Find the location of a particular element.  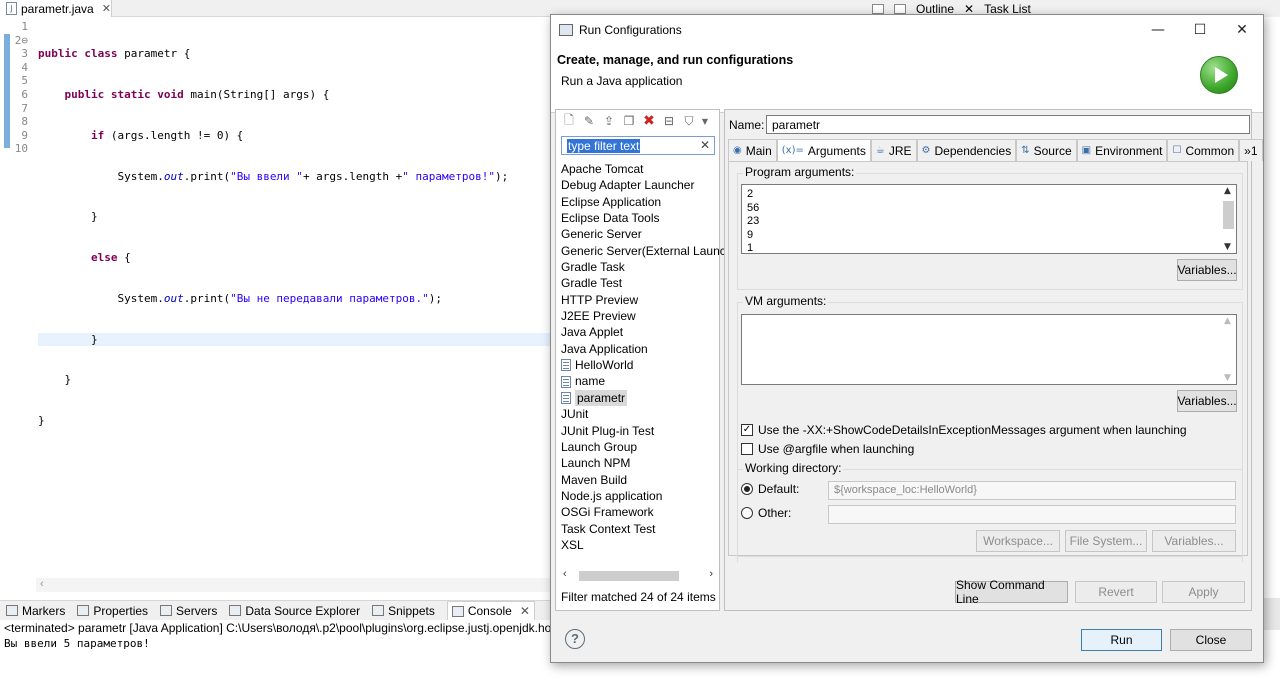

tab-dependencies: ⚙ Dependencies is located at coordinates (966, 150).